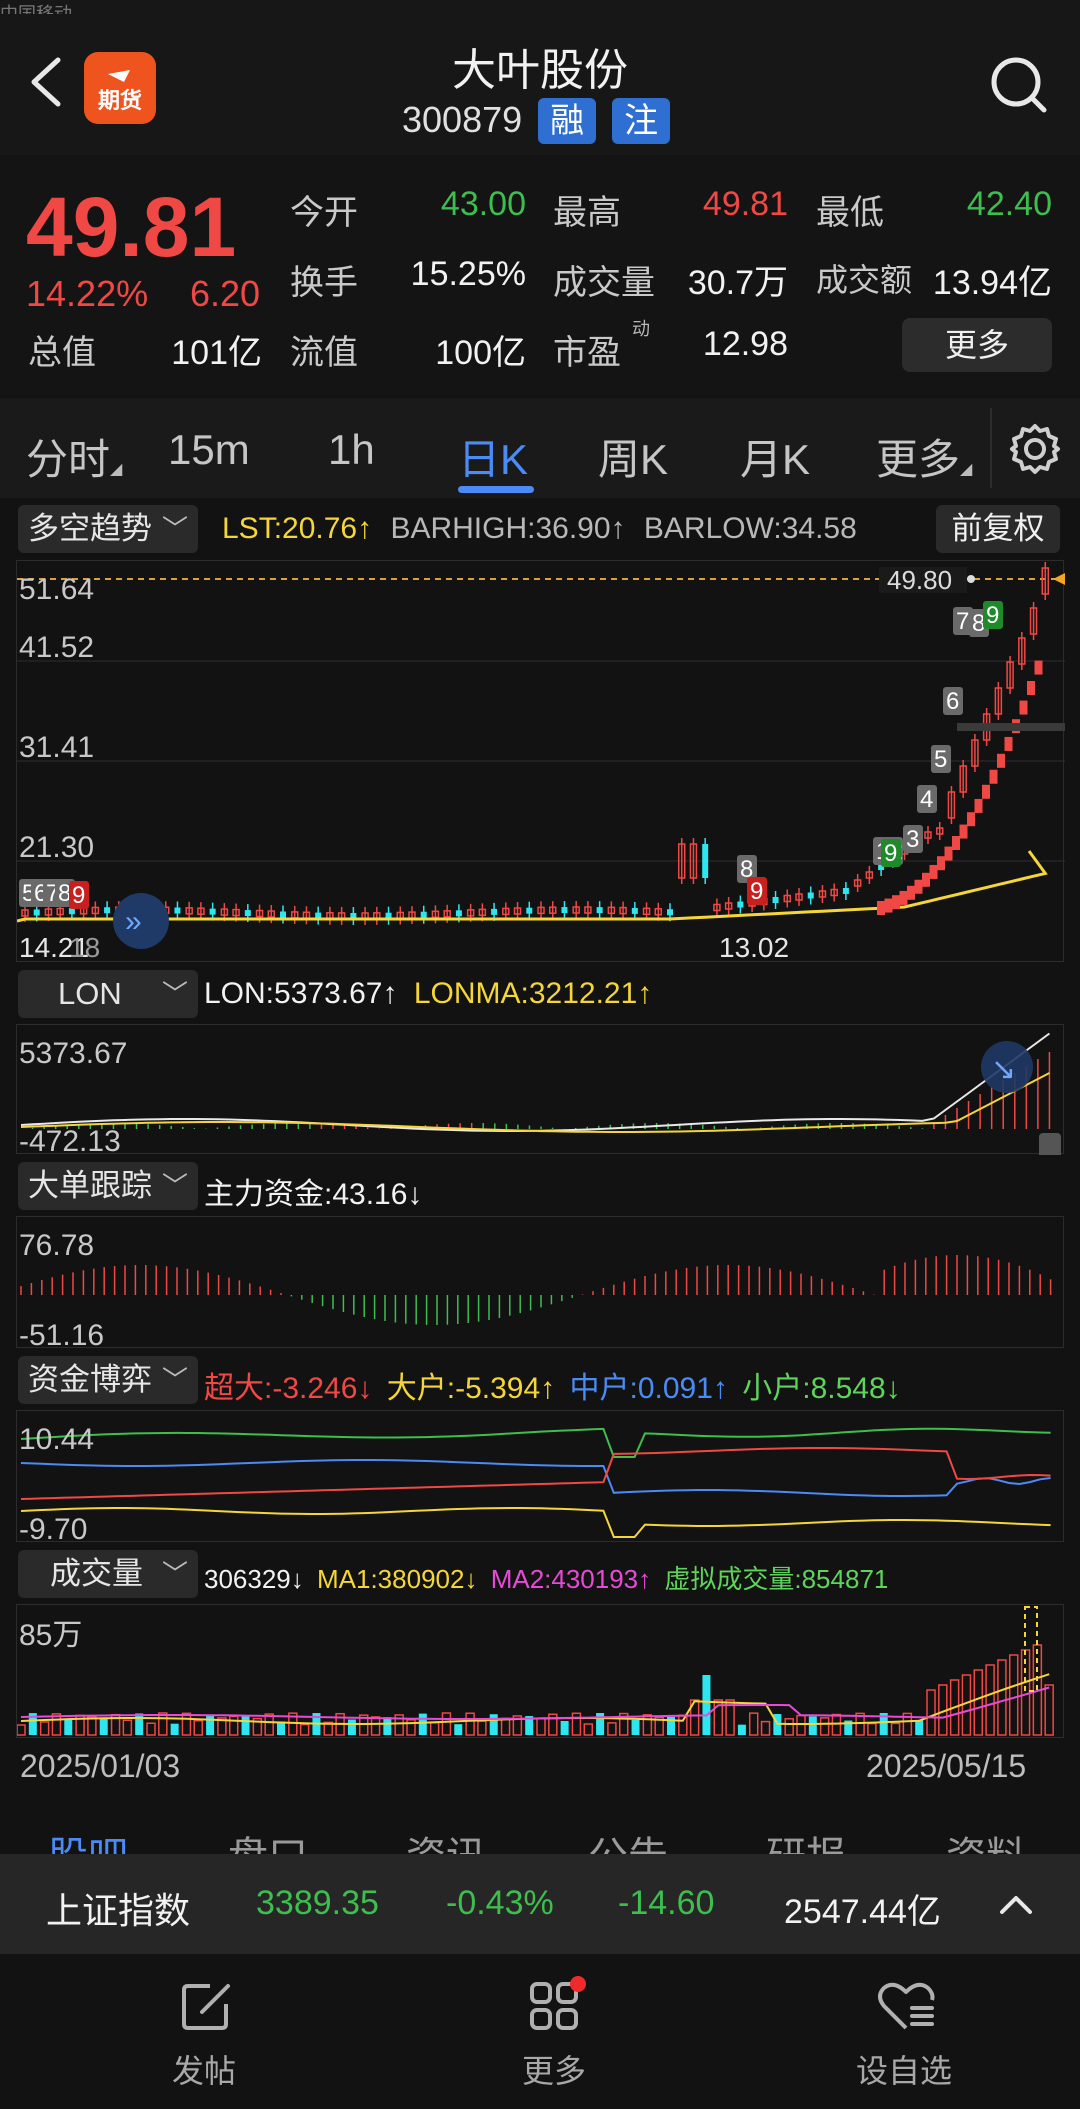  I want to click on more-quote-button: 更多, so click(977, 345).